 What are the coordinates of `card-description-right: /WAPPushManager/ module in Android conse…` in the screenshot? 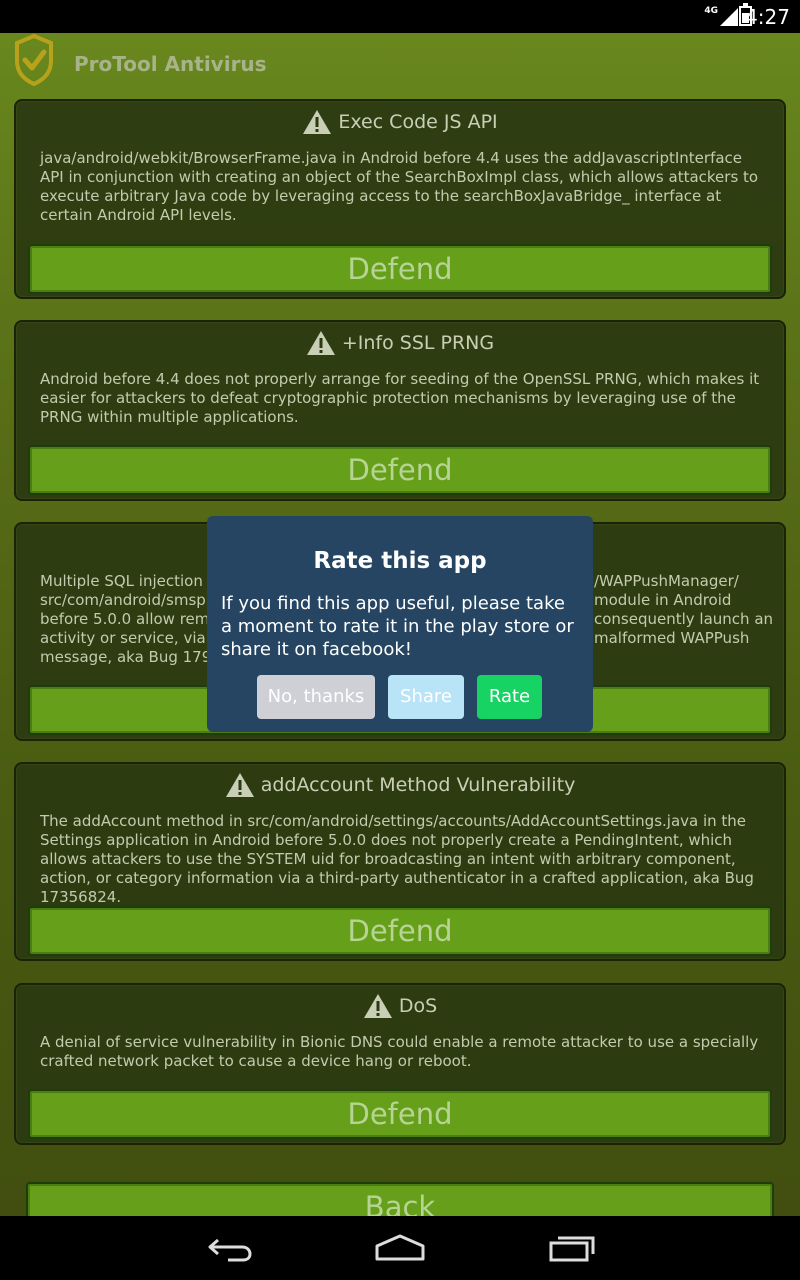 It's located at (684, 609).